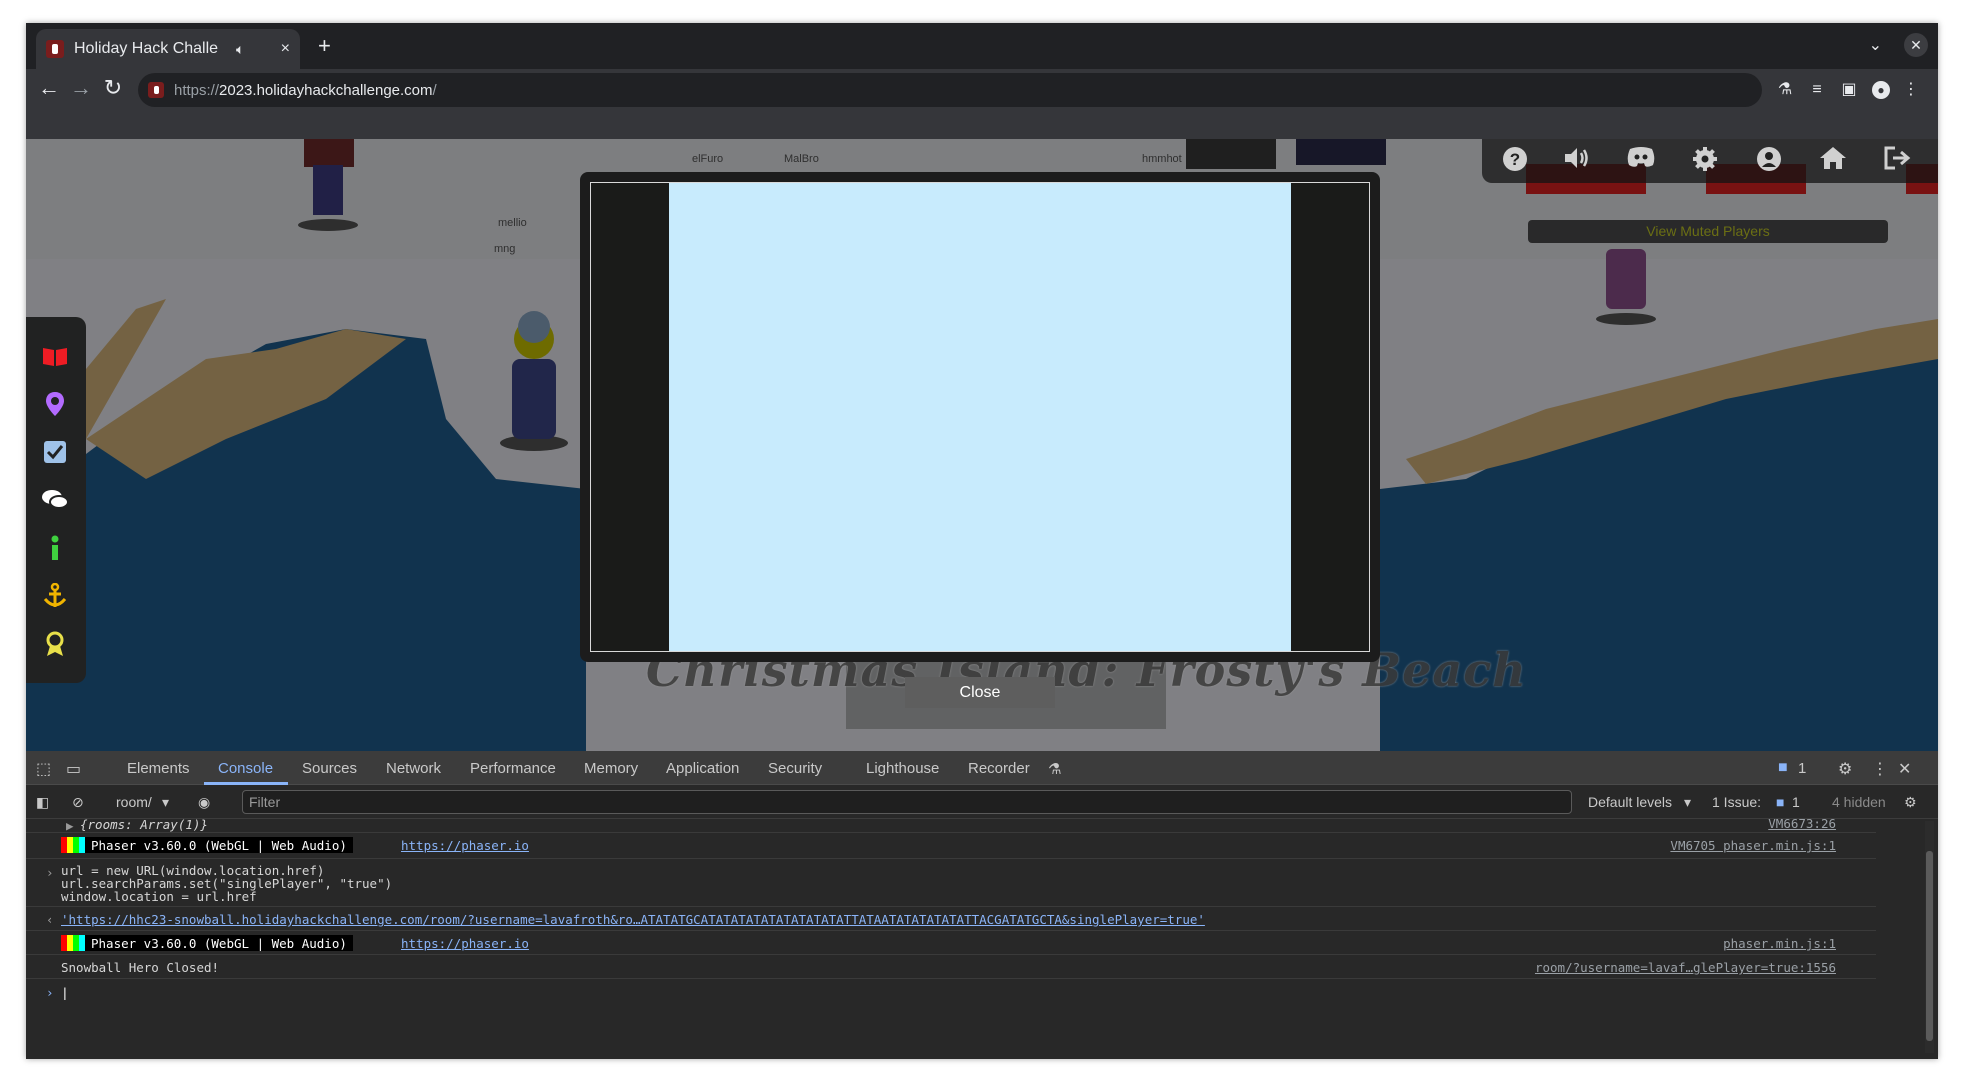 The image size is (1962, 1082). I want to click on source-link: VM6705 phaser.min.js:1, so click(1753, 845).